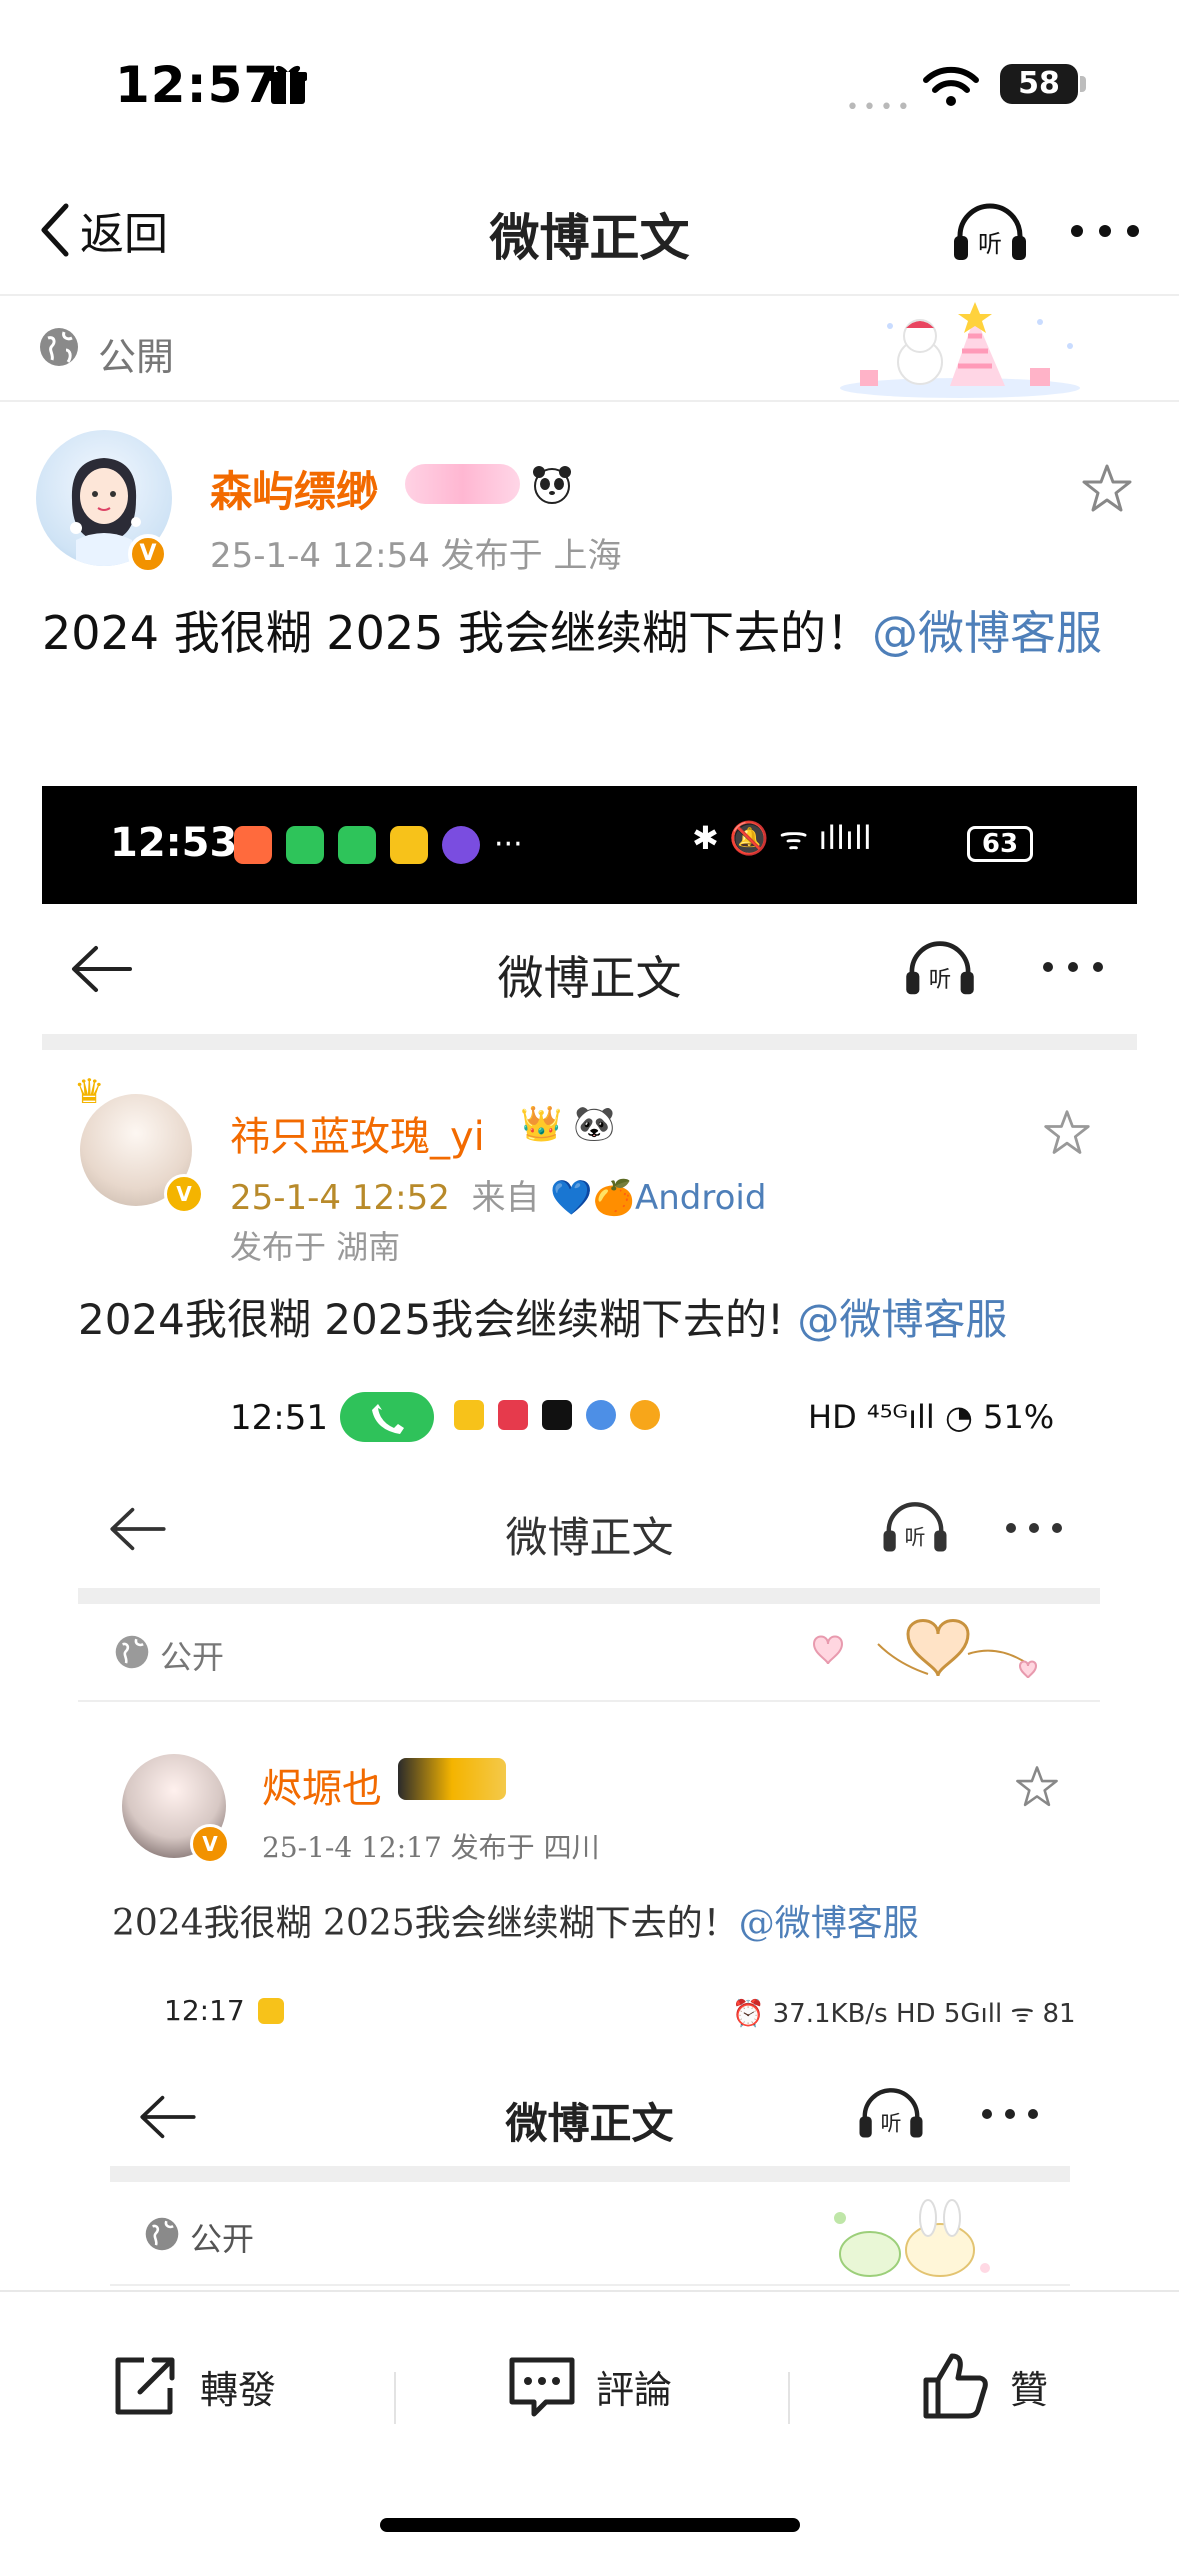 This screenshot has height=2556, width=1179. Describe the element at coordinates (987, 633) in the screenshot. I see `mention-link: @微博客服` at that location.